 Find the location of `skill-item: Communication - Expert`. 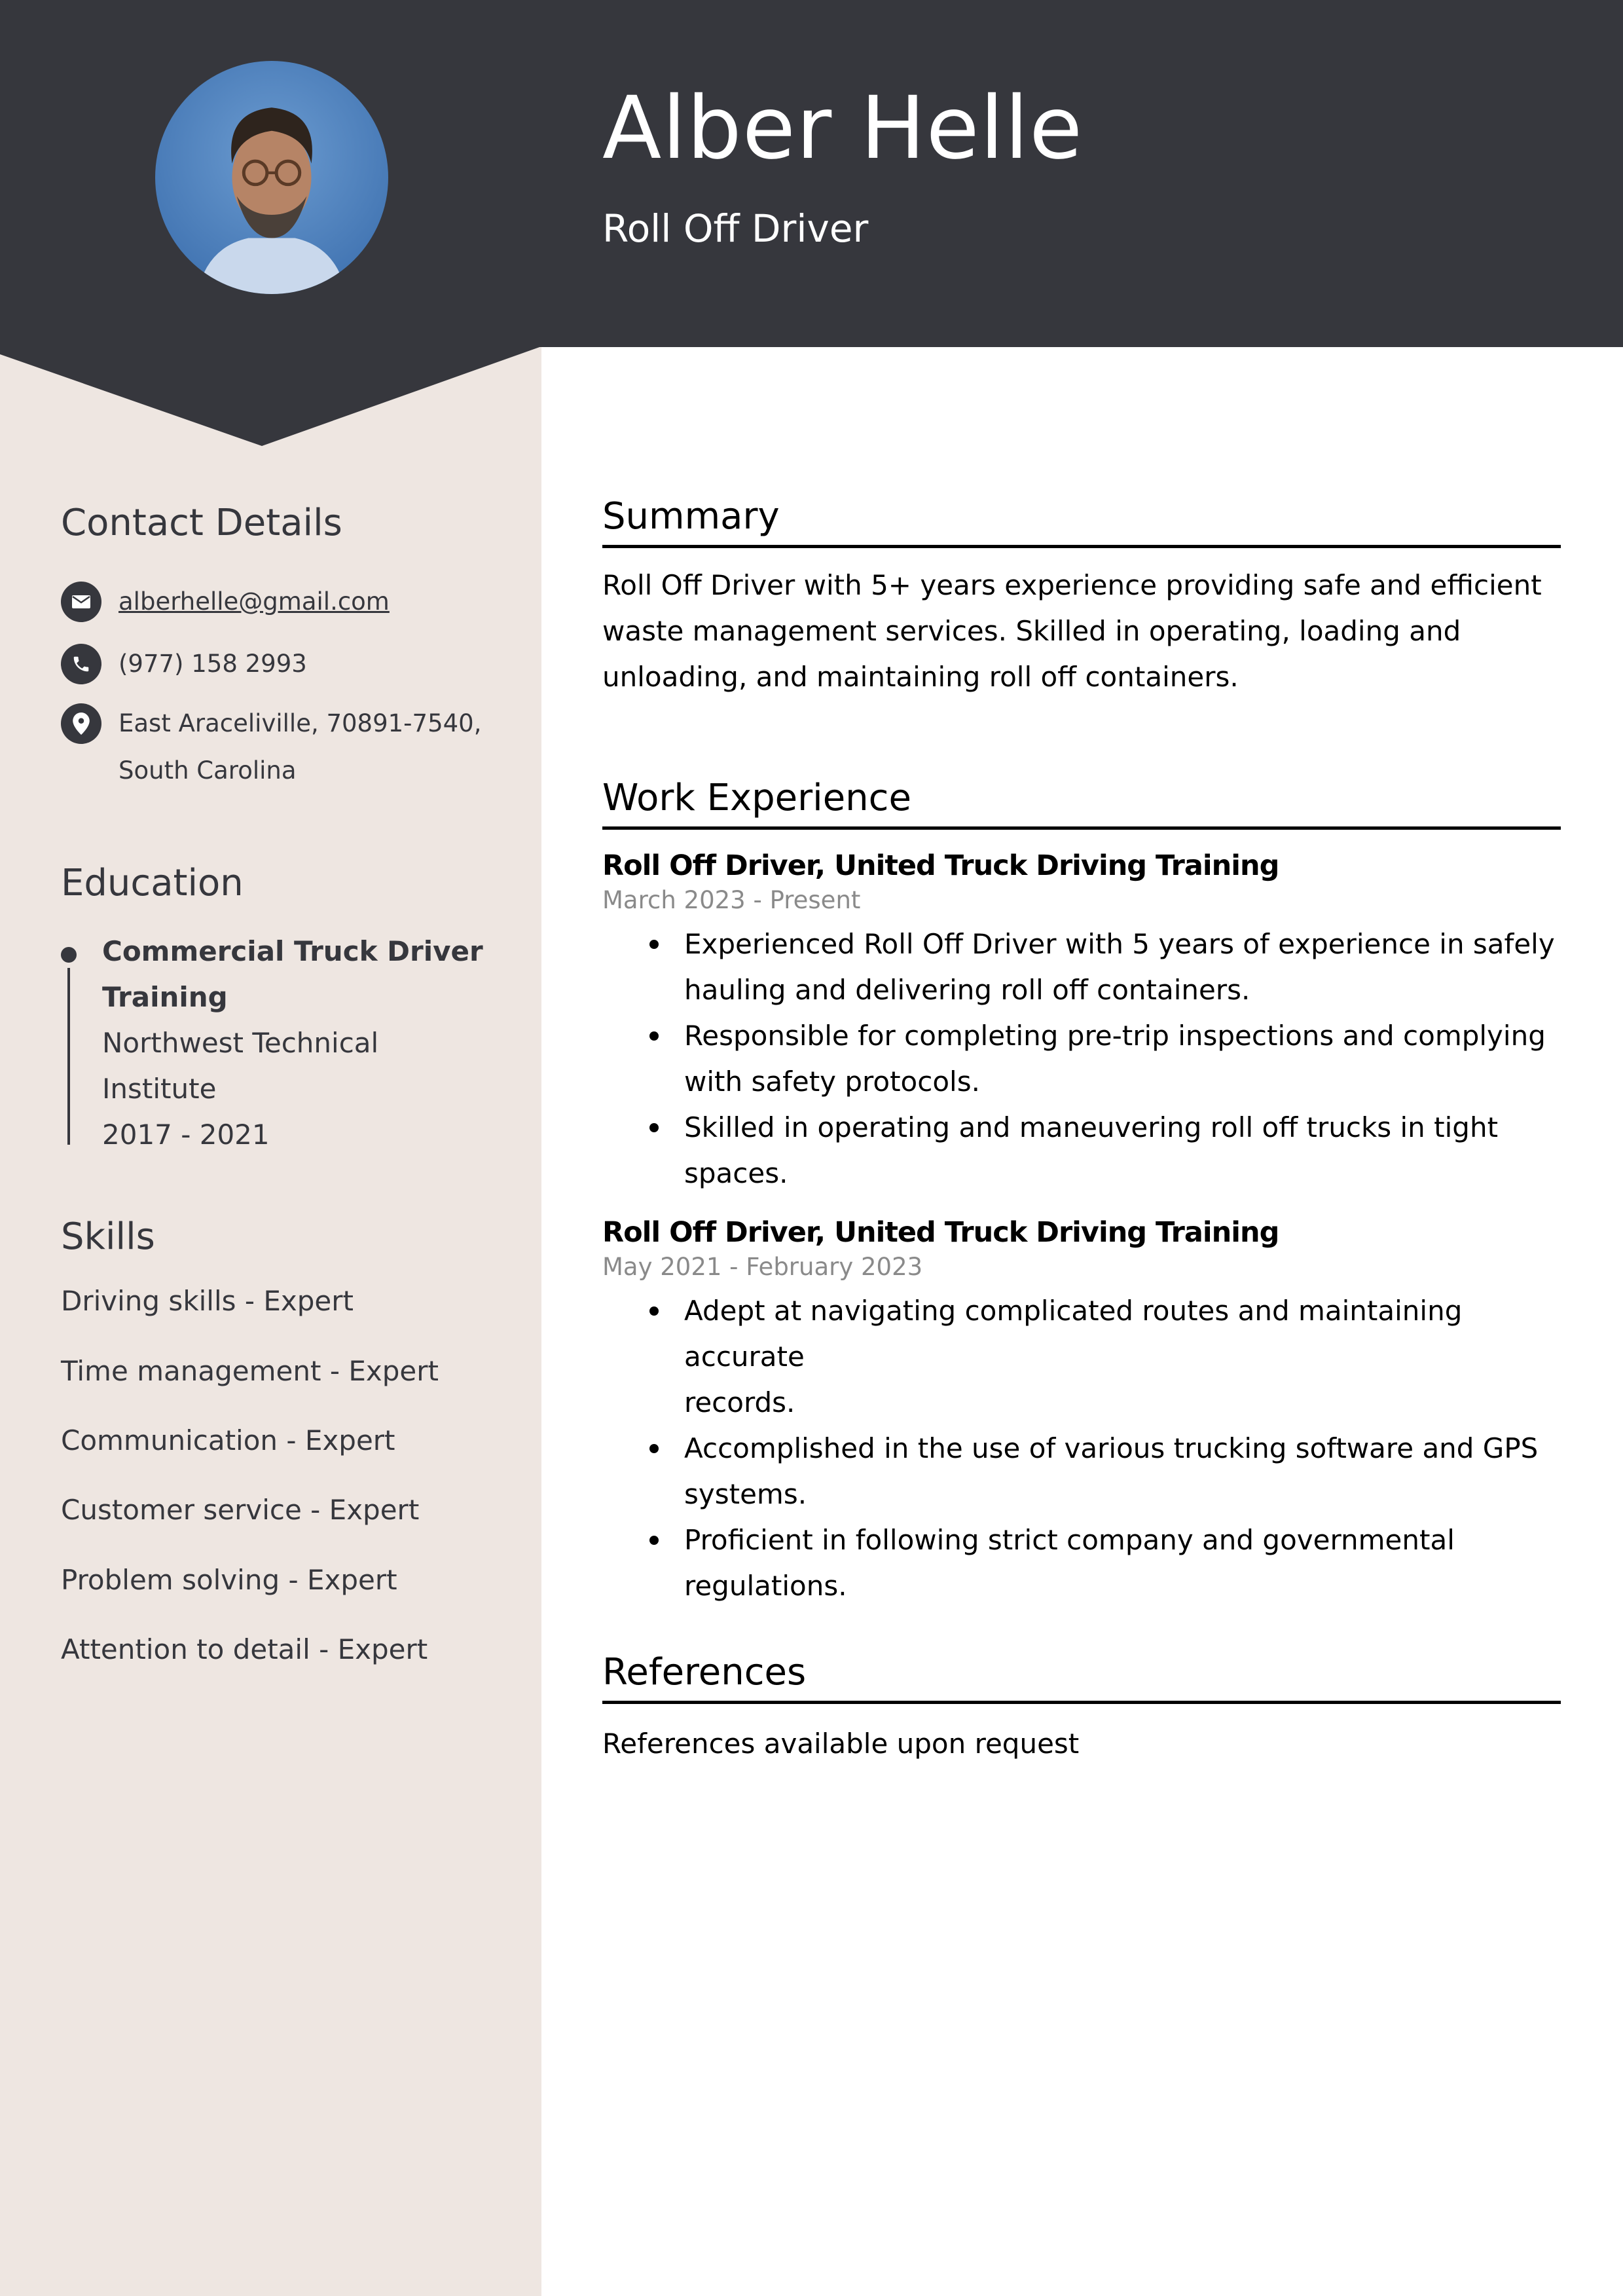

skill-item: Communication - Expert is located at coordinates (228, 1440).